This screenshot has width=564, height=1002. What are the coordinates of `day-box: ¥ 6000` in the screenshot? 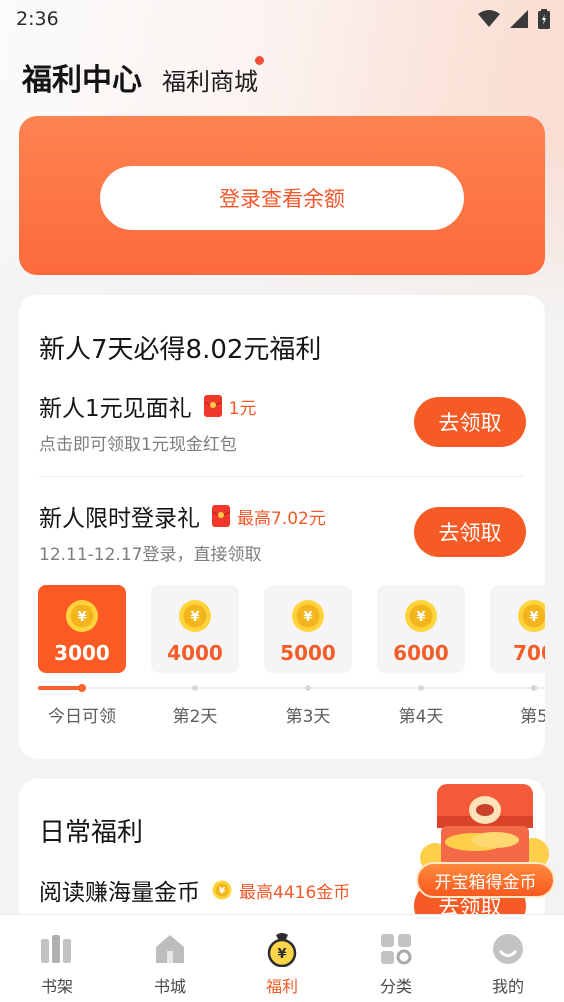 It's located at (421, 629).